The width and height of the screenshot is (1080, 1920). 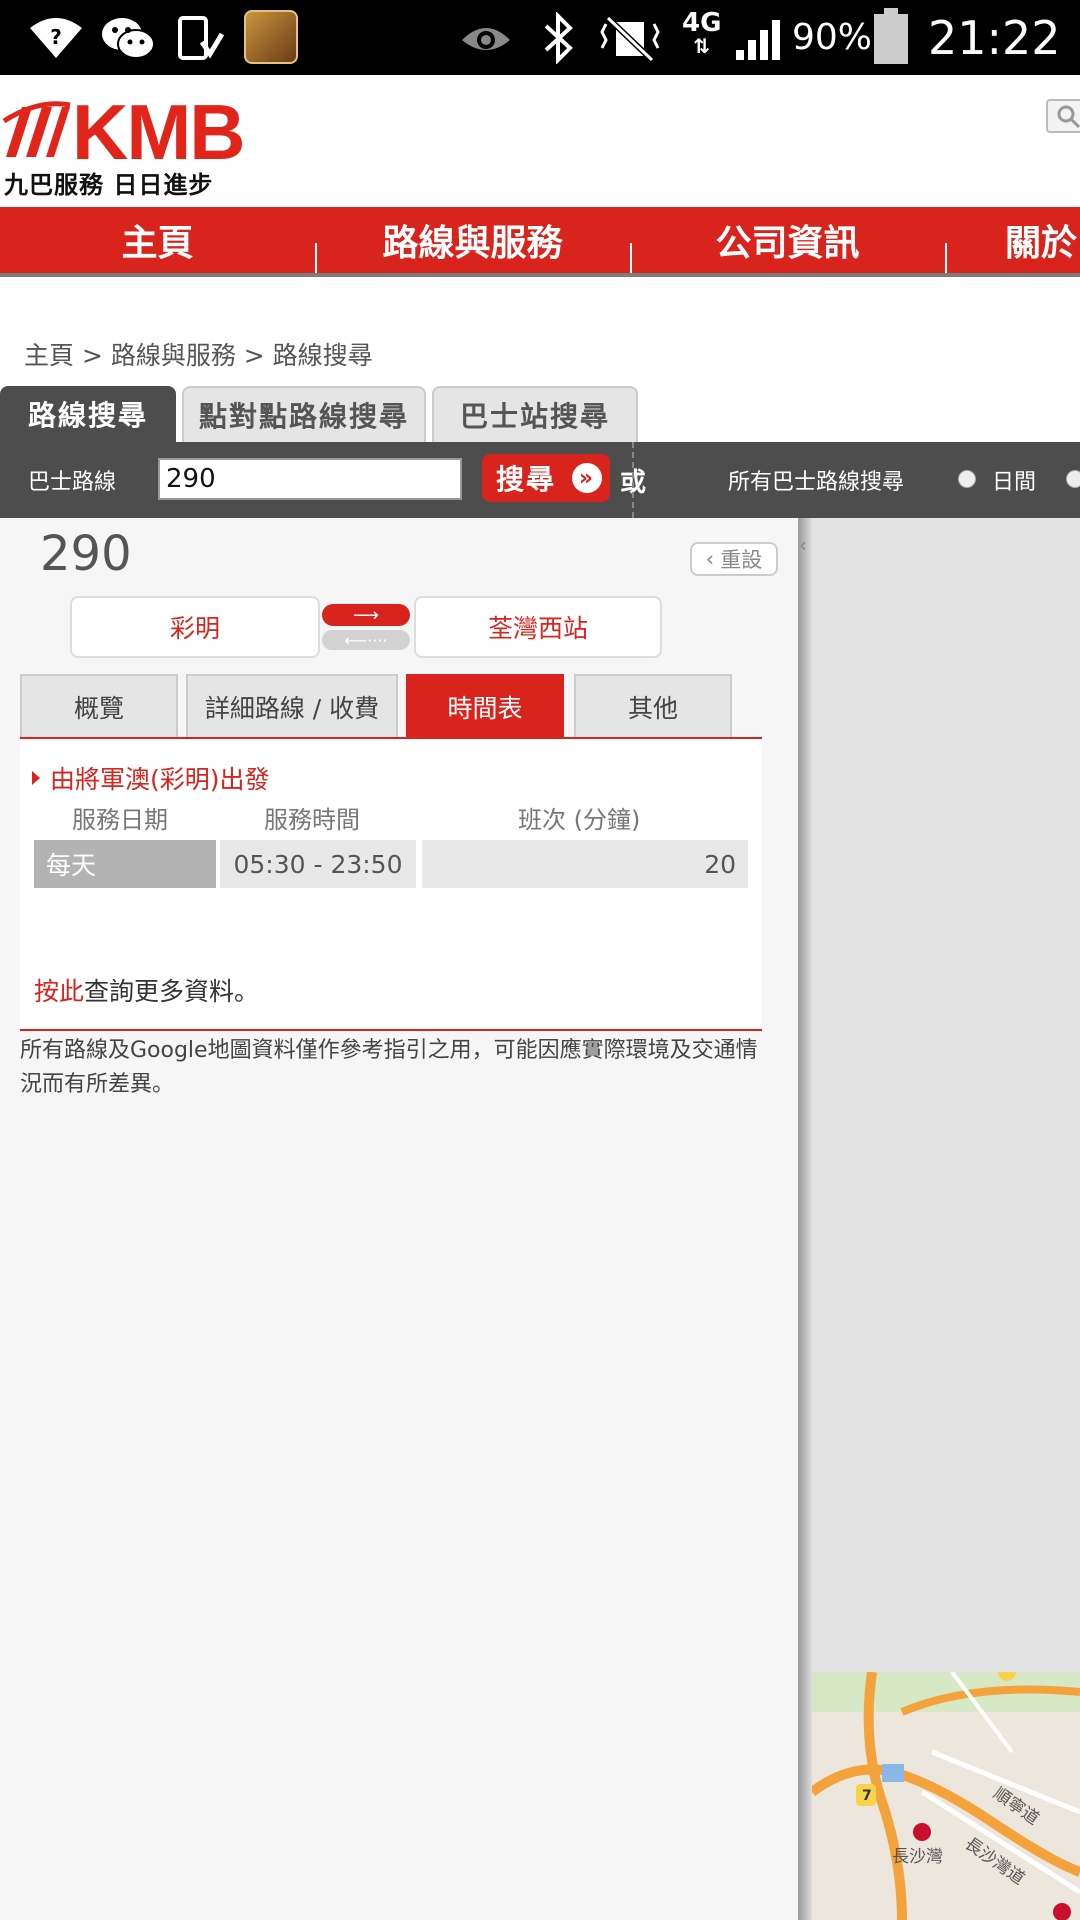 What do you see at coordinates (125, 864) in the screenshot?
I see `row-day: 每天` at bounding box center [125, 864].